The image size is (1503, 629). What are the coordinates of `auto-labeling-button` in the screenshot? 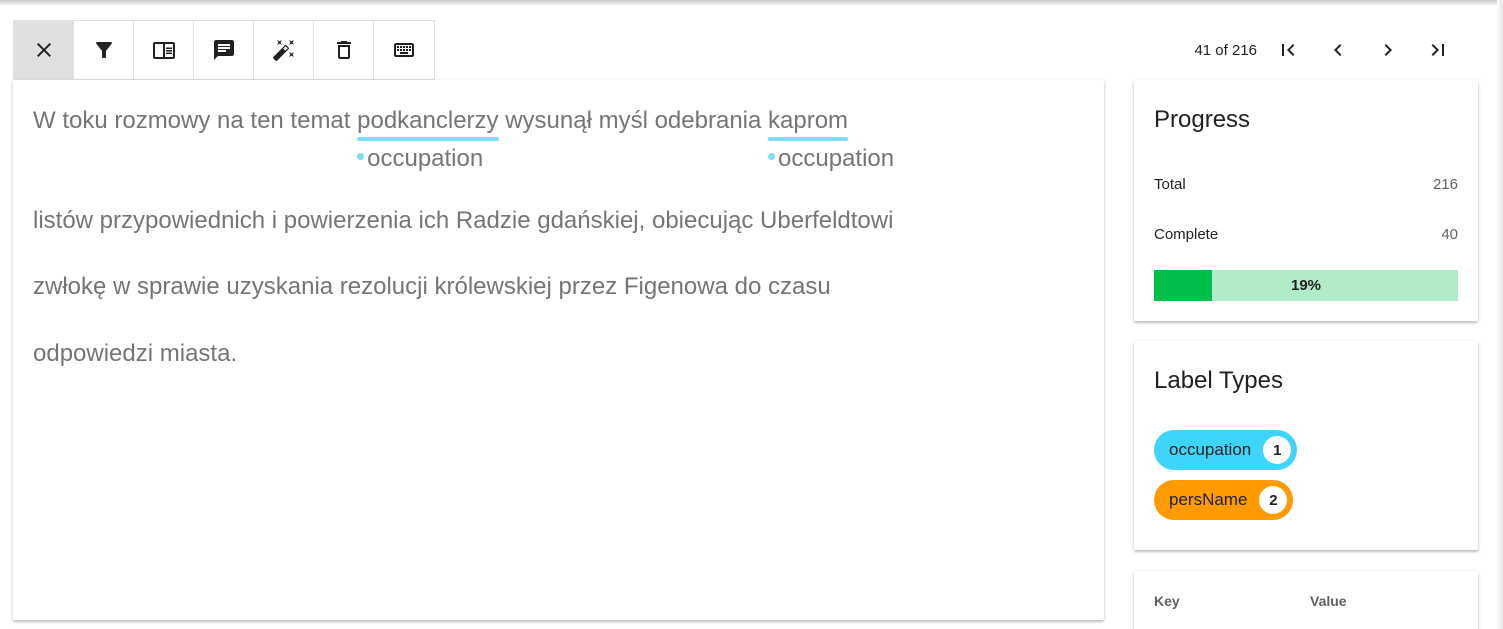 It's located at (284, 50).